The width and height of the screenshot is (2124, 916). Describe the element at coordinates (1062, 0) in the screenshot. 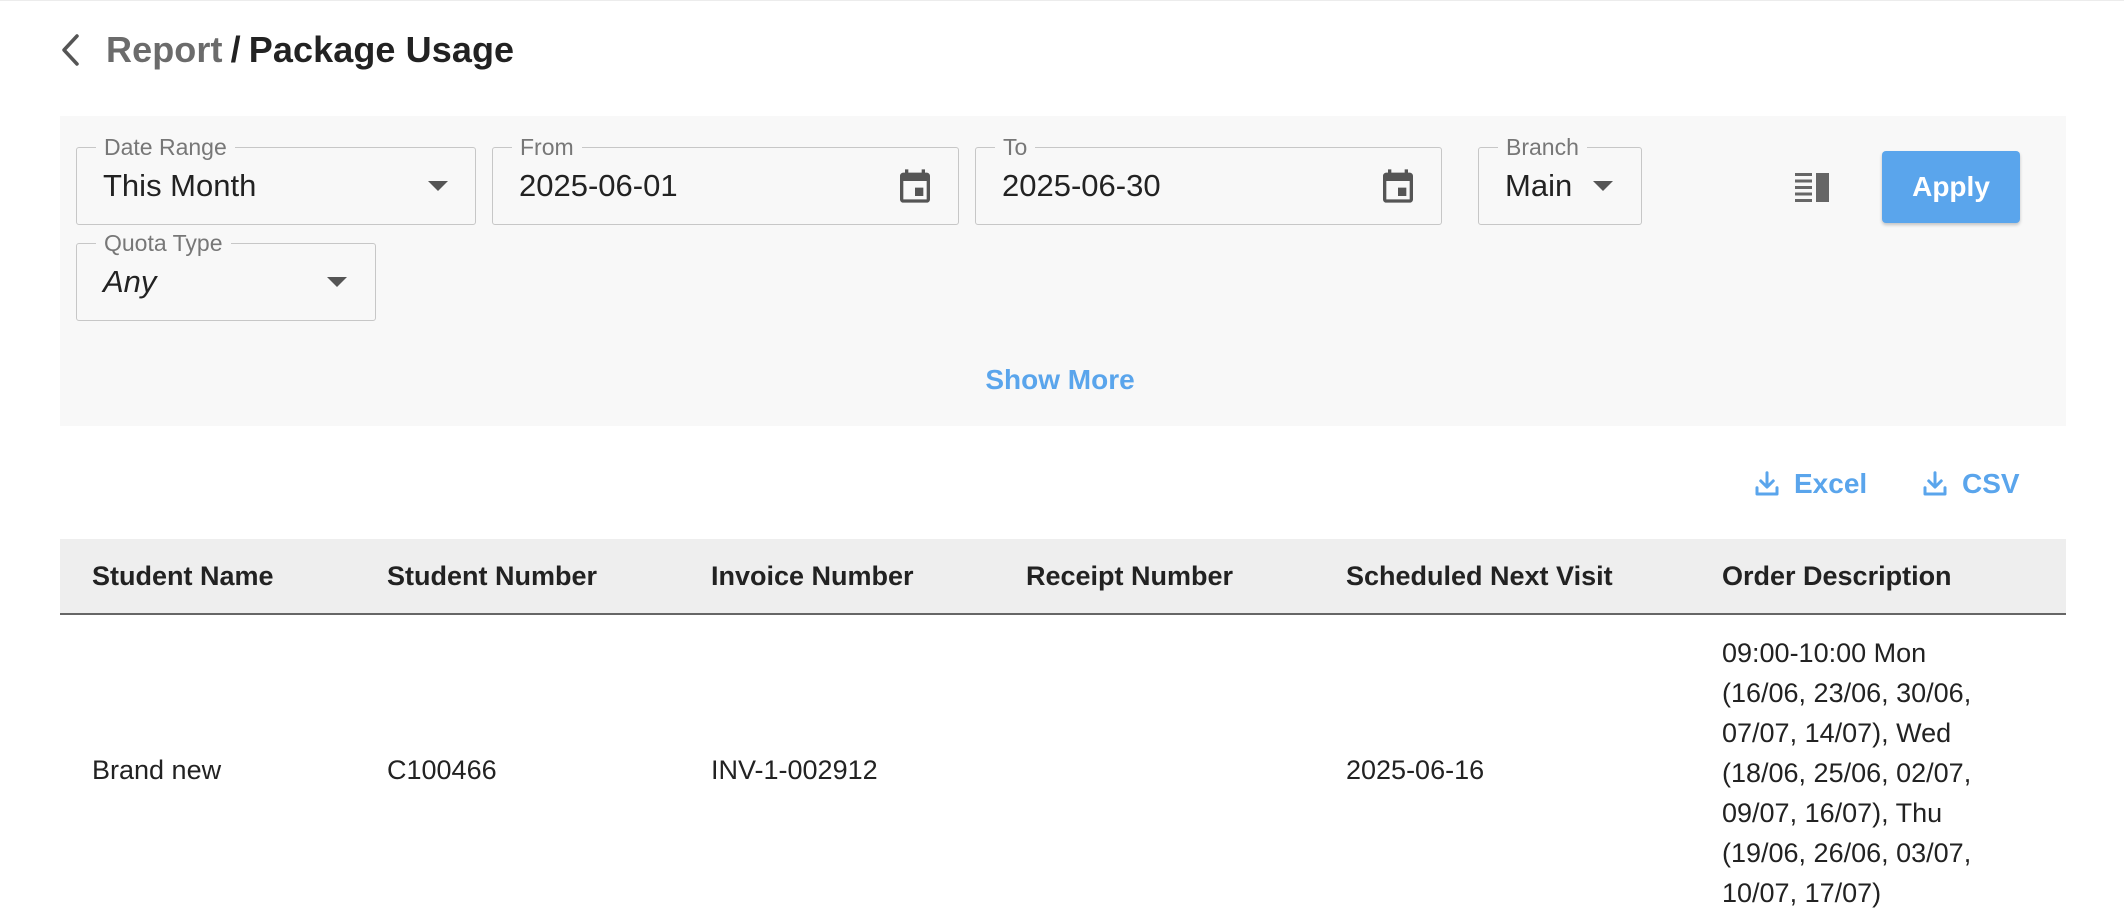

I see `top-divider` at that location.